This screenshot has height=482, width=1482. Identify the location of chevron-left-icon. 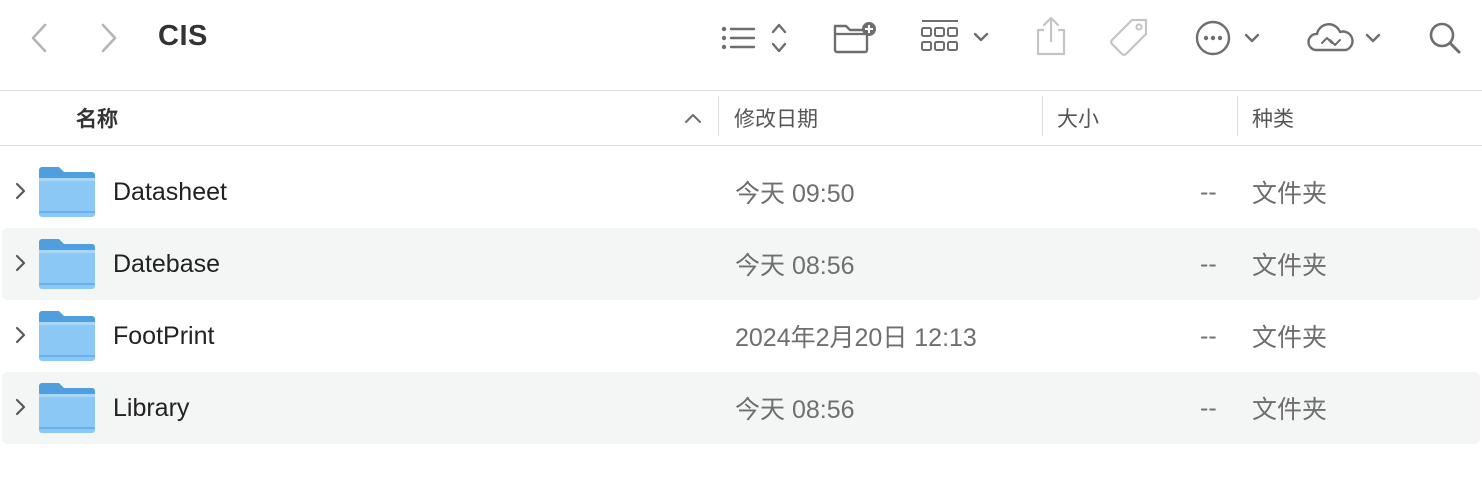
(39, 38).